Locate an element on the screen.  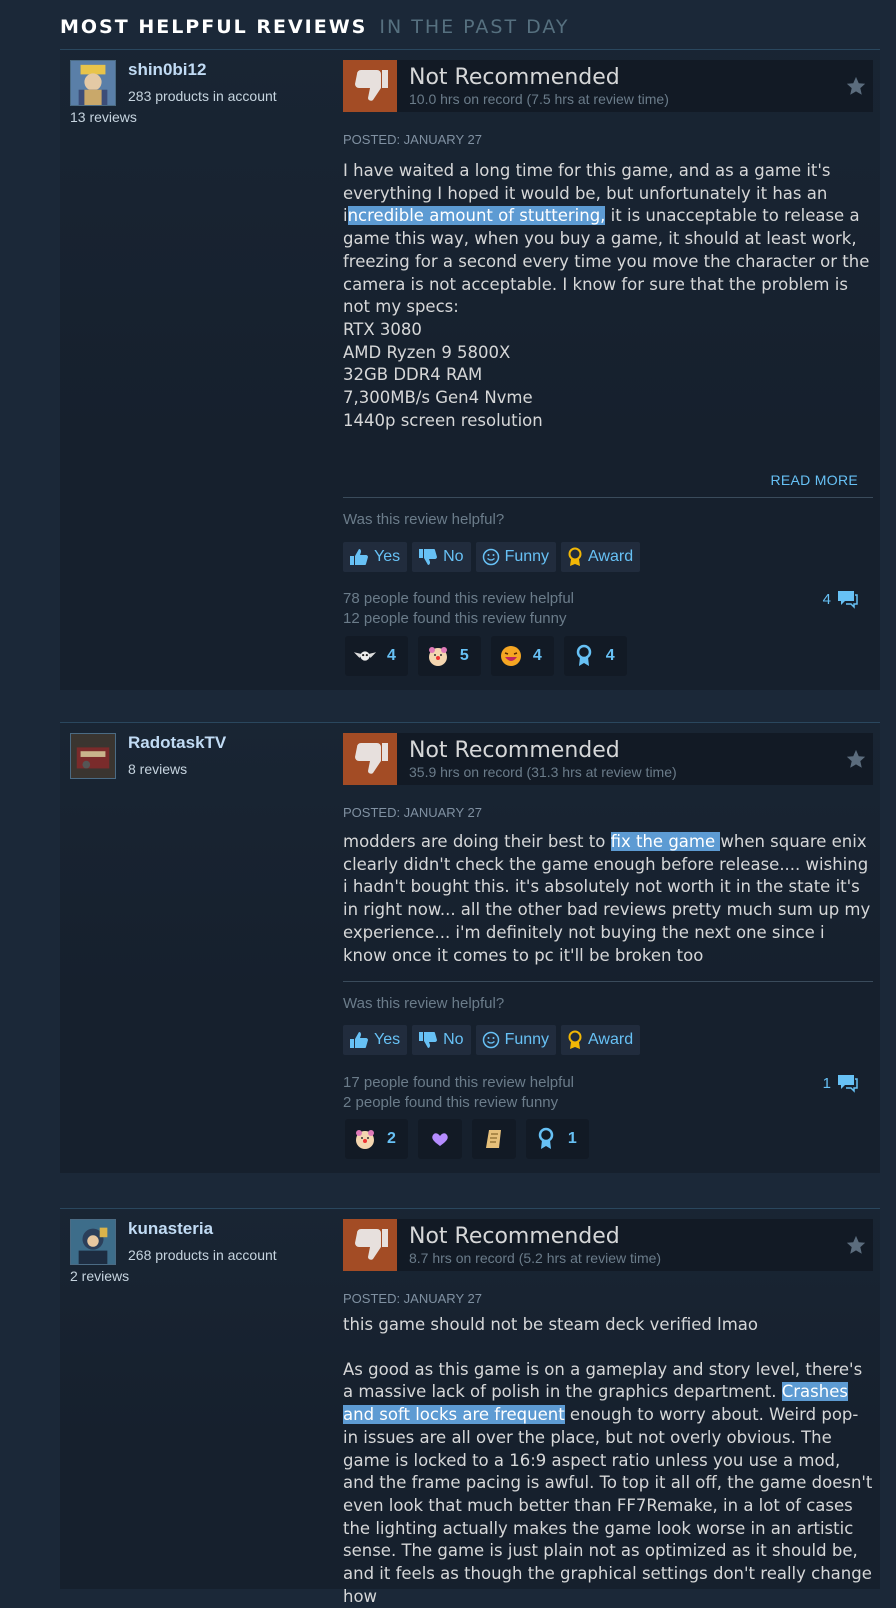
comments-count: 1 is located at coordinates (826, 1083).